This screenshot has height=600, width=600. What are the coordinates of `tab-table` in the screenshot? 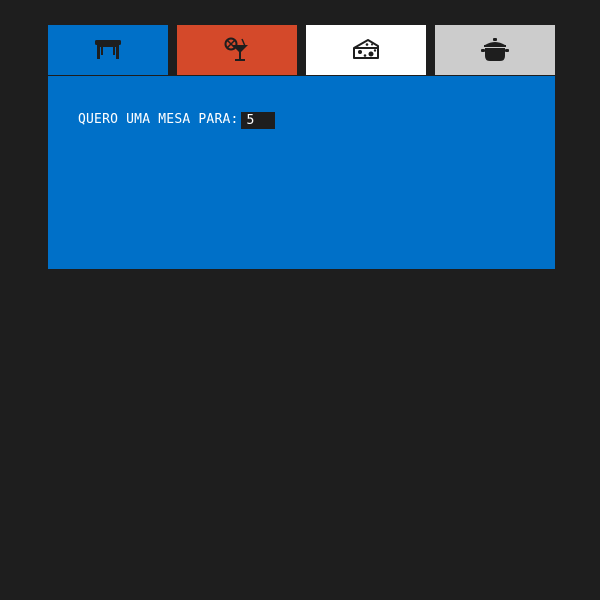 It's located at (108, 50).